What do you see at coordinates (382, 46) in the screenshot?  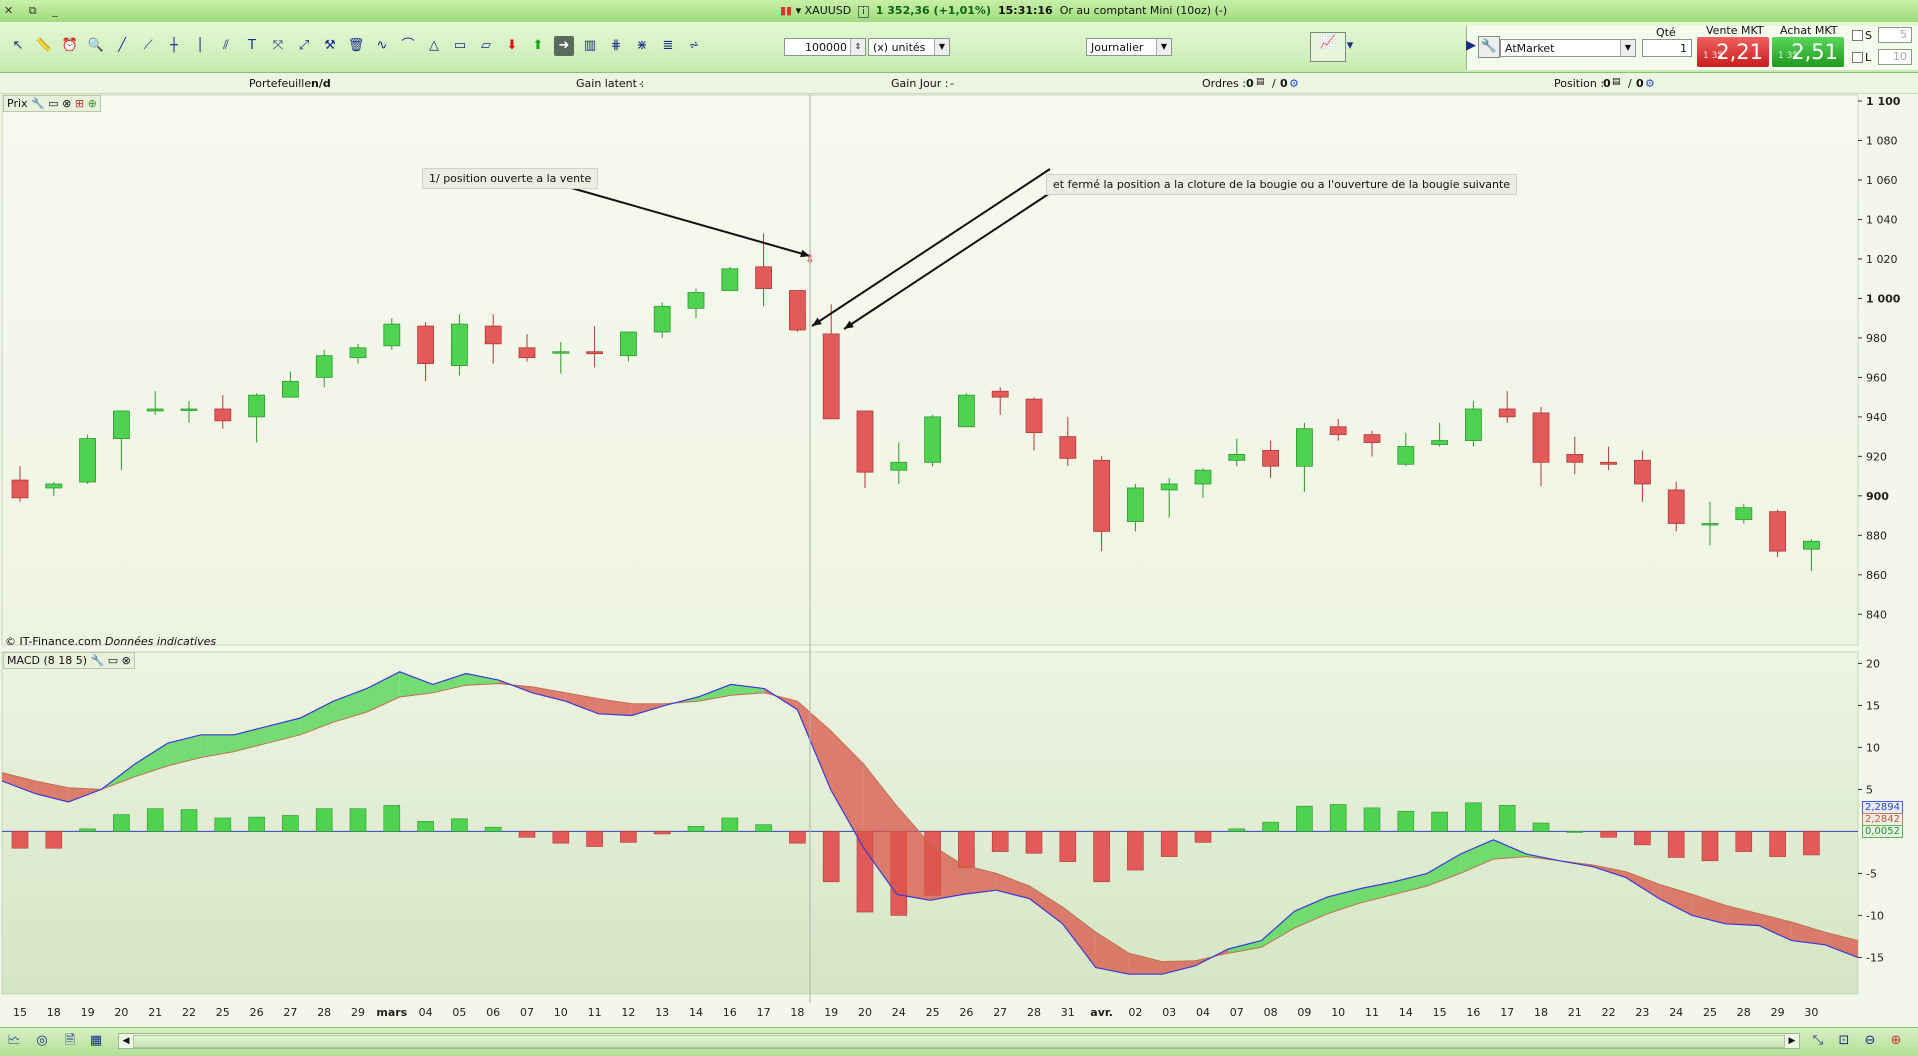 I see `wave-icon: ∿` at bounding box center [382, 46].